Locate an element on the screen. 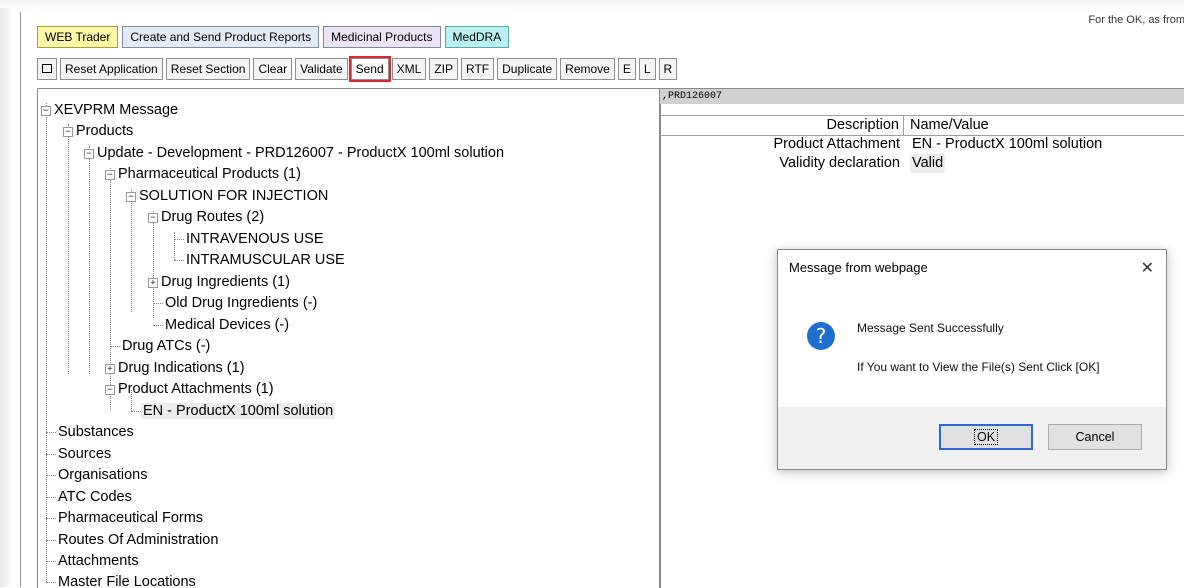 This screenshot has width=1184, height=588. cancel-button: Cancel is located at coordinates (1095, 437).